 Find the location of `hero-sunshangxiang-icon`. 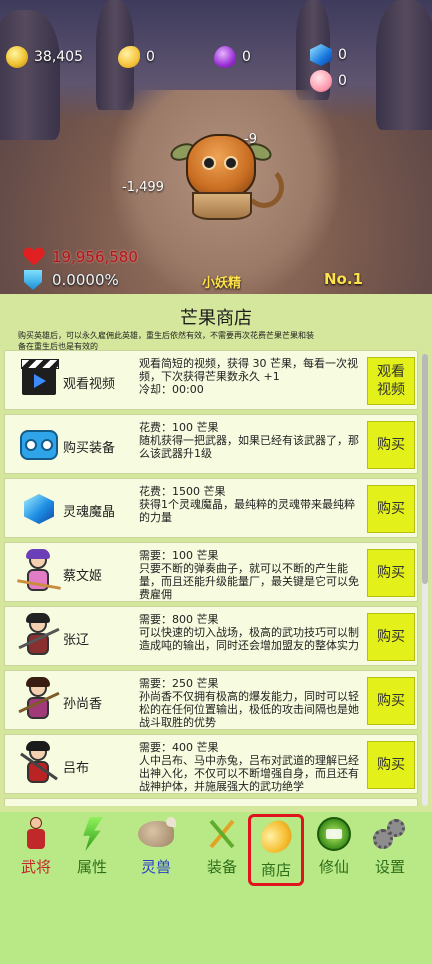

hero-sunshangxiang-icon is located at coordinates (39, 701).